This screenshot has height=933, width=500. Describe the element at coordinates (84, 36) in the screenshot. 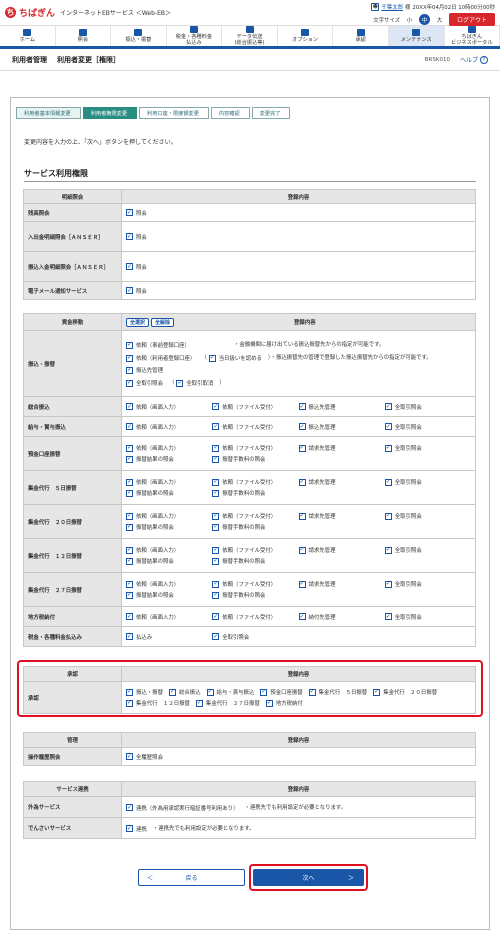

I see `nav-inquiry: 照会` at that location.